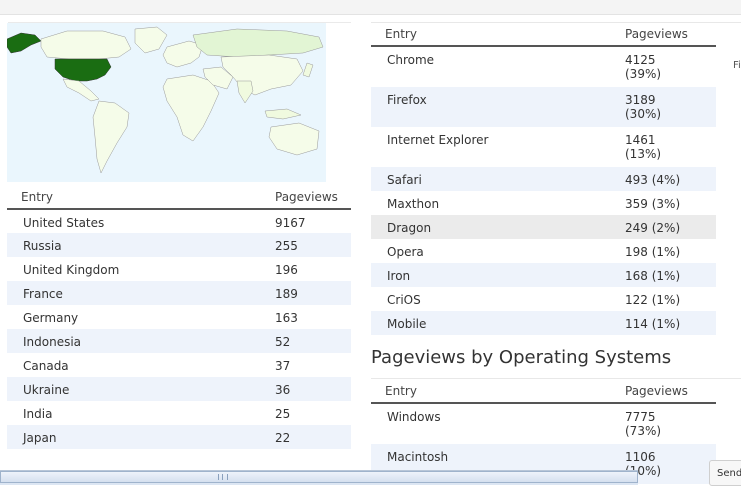  Describe the element at coordinates (653, 276) in the screenshot. I see `pageviews-value: 168 (1%)` at that location.